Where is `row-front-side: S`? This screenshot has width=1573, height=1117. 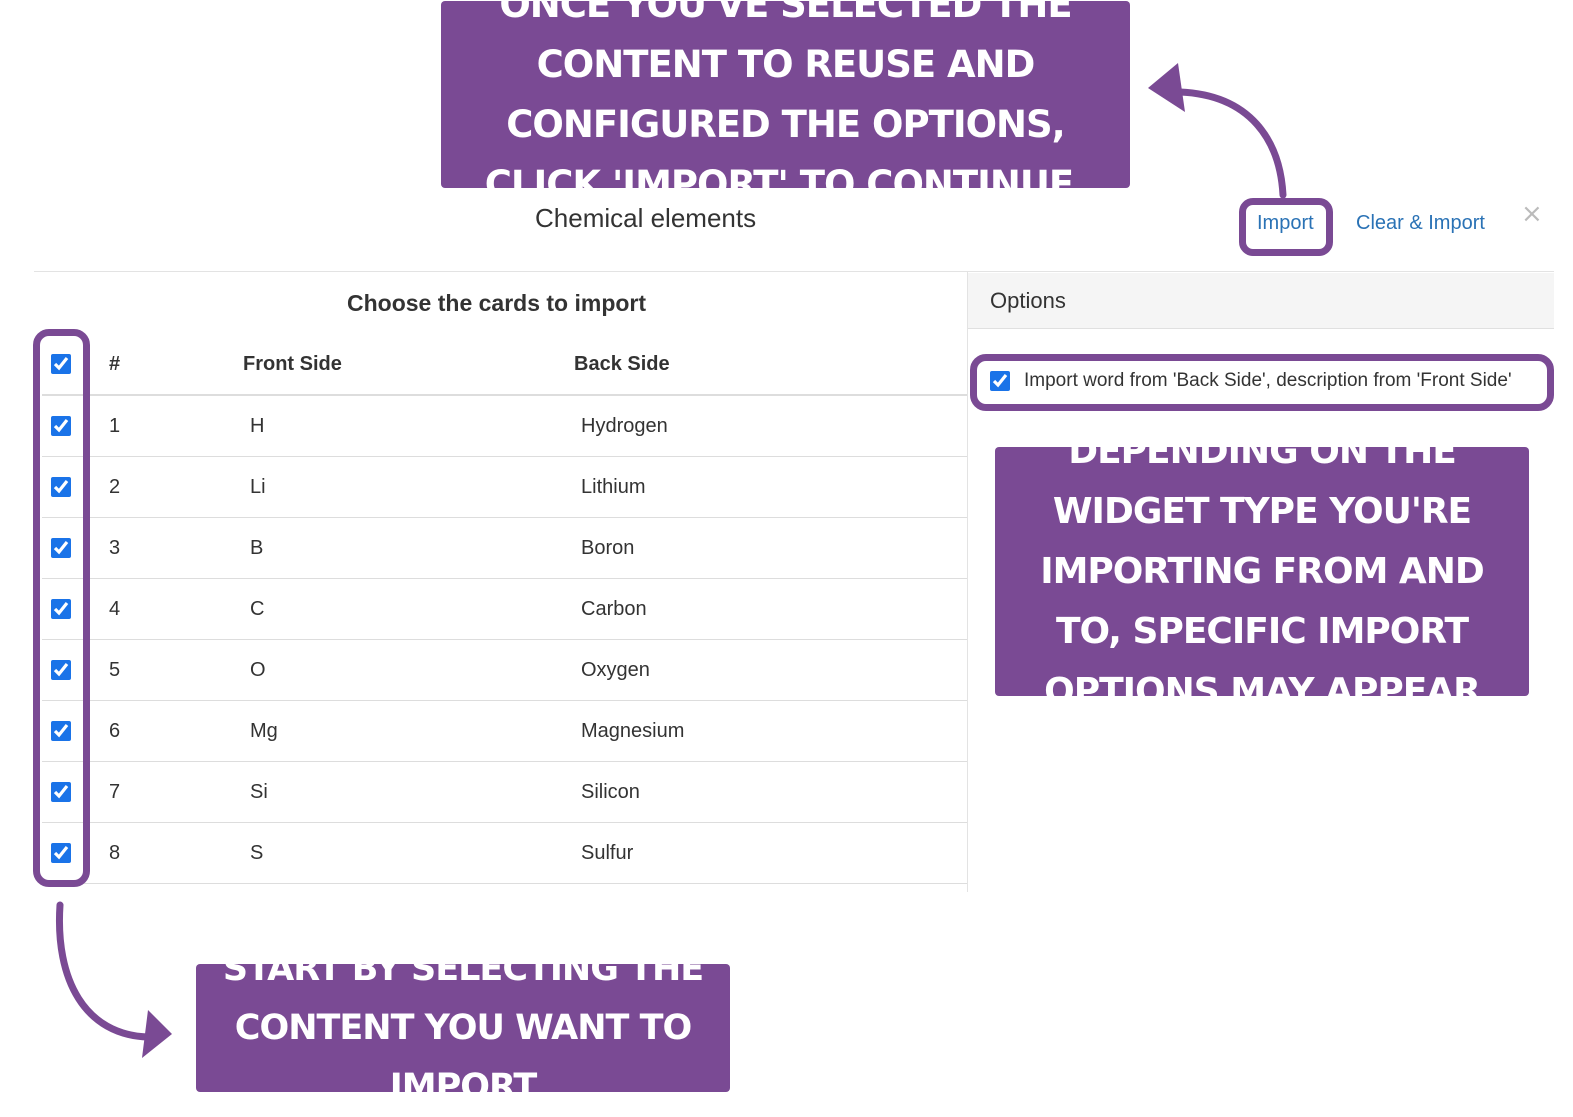 row-front-side: S is located at coordinates (257, 852).